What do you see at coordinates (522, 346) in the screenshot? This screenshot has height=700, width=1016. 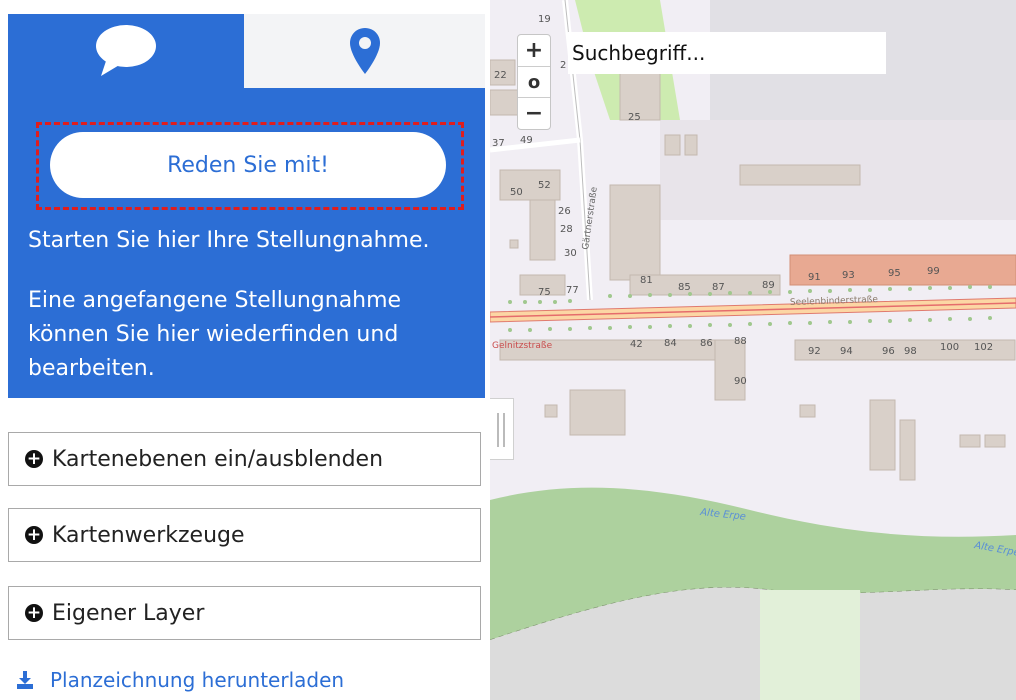 I see `street-label-gelnitz: Gelnitzstraße` at bounding box center [522, 346].